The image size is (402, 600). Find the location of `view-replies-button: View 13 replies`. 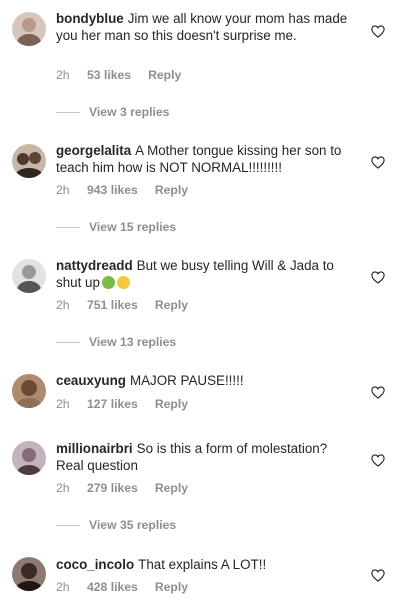

view-replies-button: View 13 replies is located at coordinates (116, 342).